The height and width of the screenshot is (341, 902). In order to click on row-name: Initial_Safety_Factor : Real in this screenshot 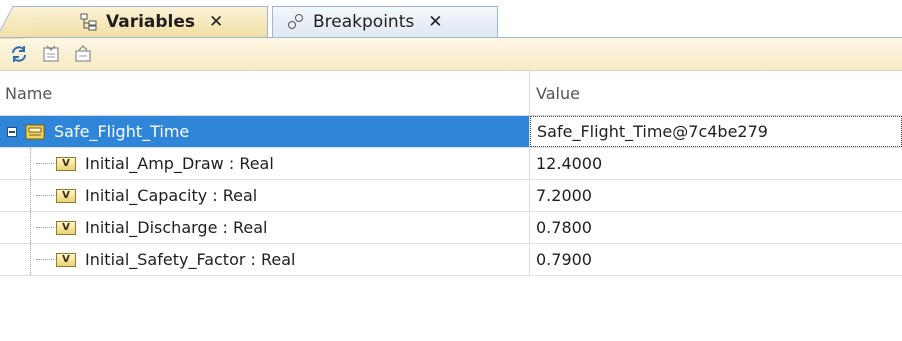, I will do `click(190, 259)`.